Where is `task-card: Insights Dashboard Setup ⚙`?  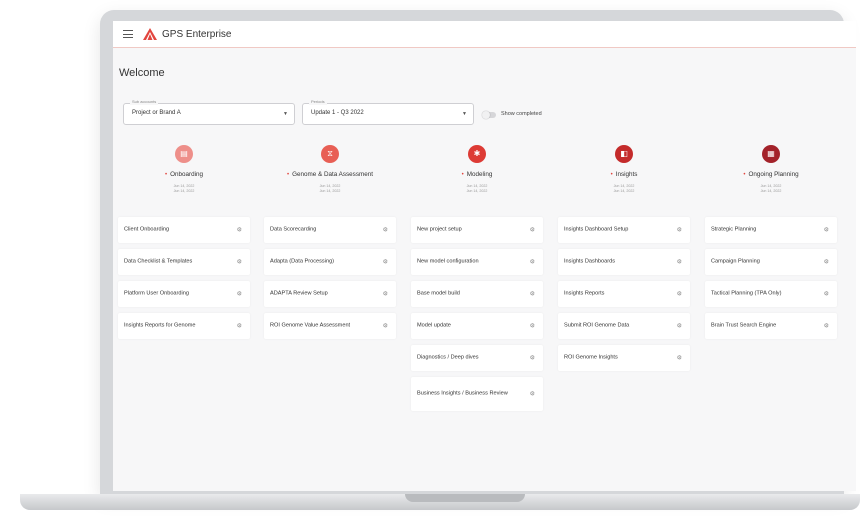
task-card: Insights Dashboard Setup ⚙ is located at coordinates (624, 230).